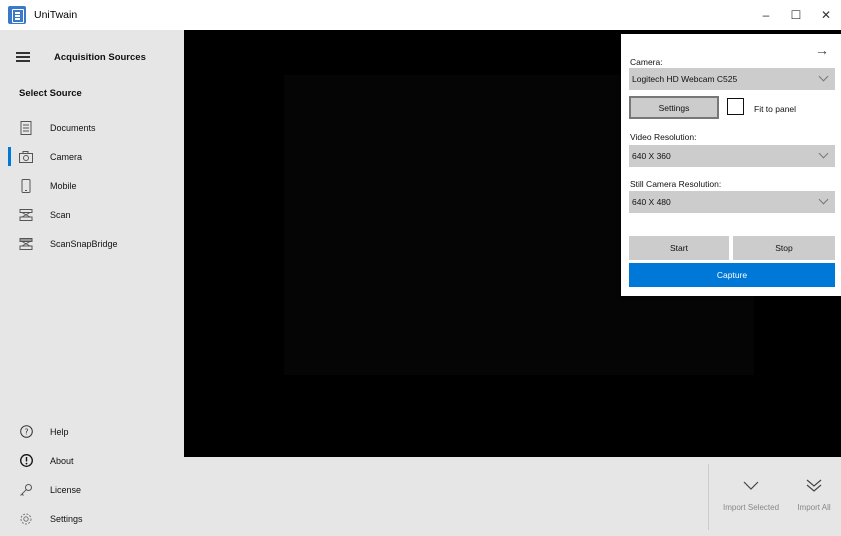 Image resolution: width=841 pixels, height=536 pixels. What do you see at coordinates (512, 496) in the screenshot?
I see `bottom-action-bar: Import Selected Import All` at bounding box center [512, 496].